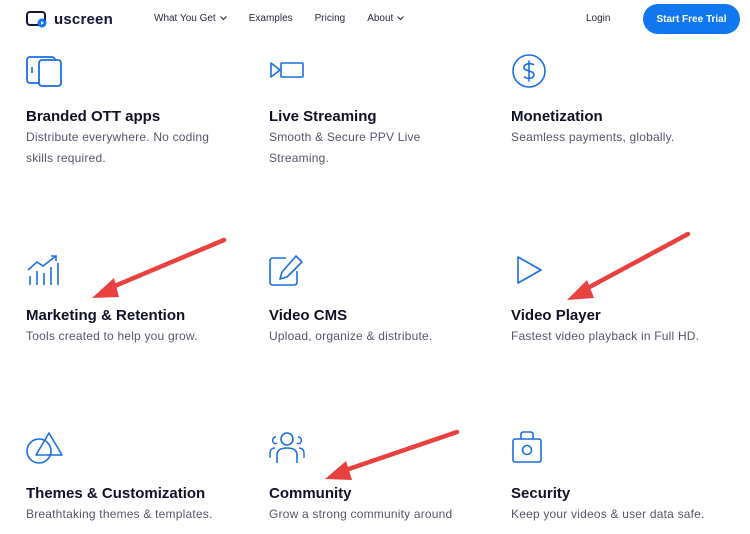  I want to click on live-stream-icon, so click(287, 70).